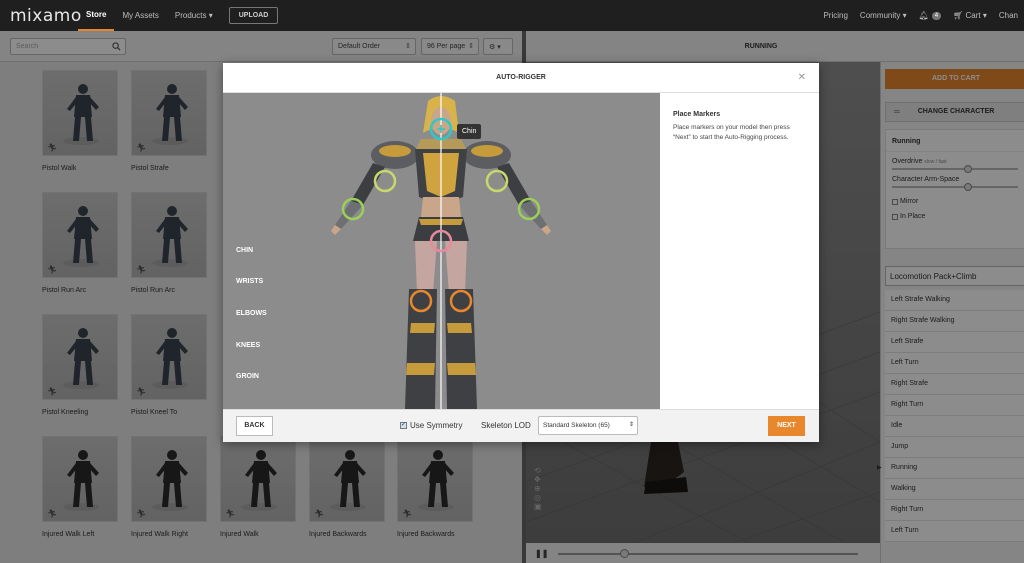  I want to click on checkmark-icon: ✓, so click(403, 425).